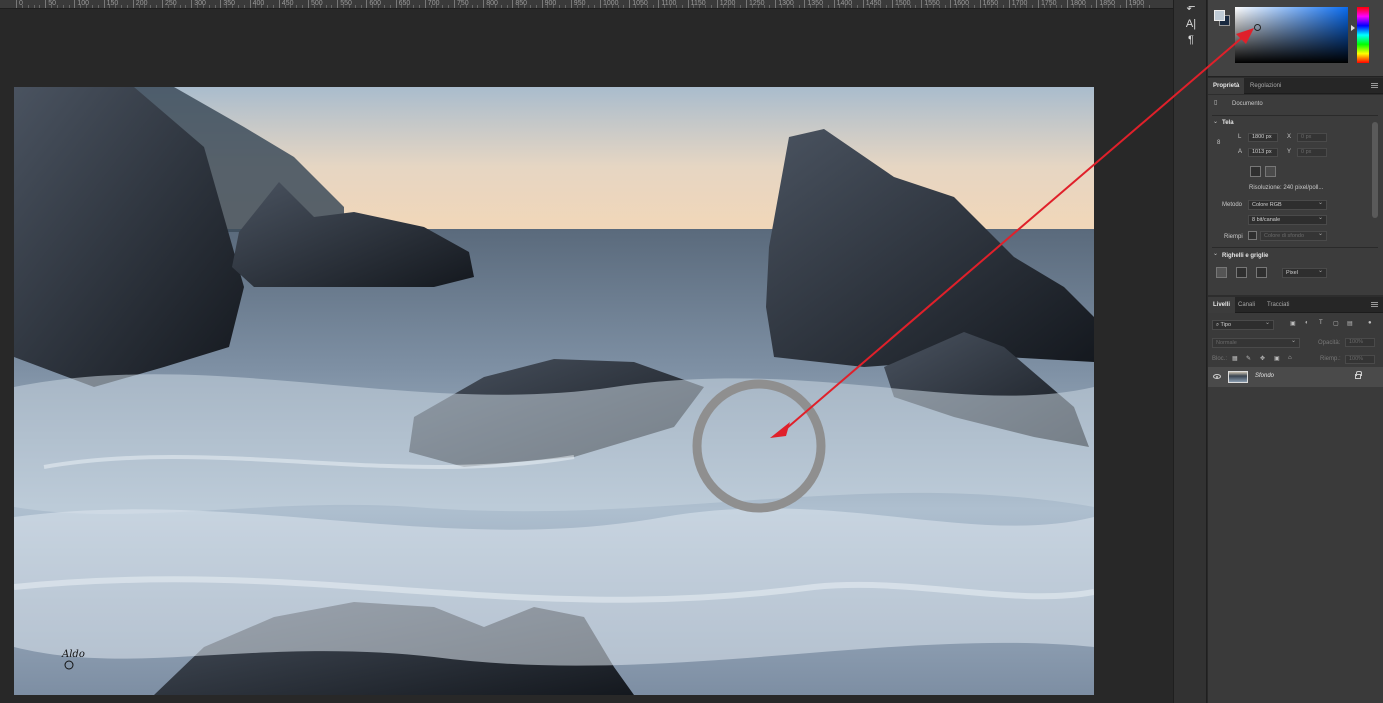 The image size is (1383, 703). What do you see at coordinates (1295, 86) in the screenshot?
I see `properties-tabbar: Proprietà Regolazioni` at bounding box center [1295, 86].